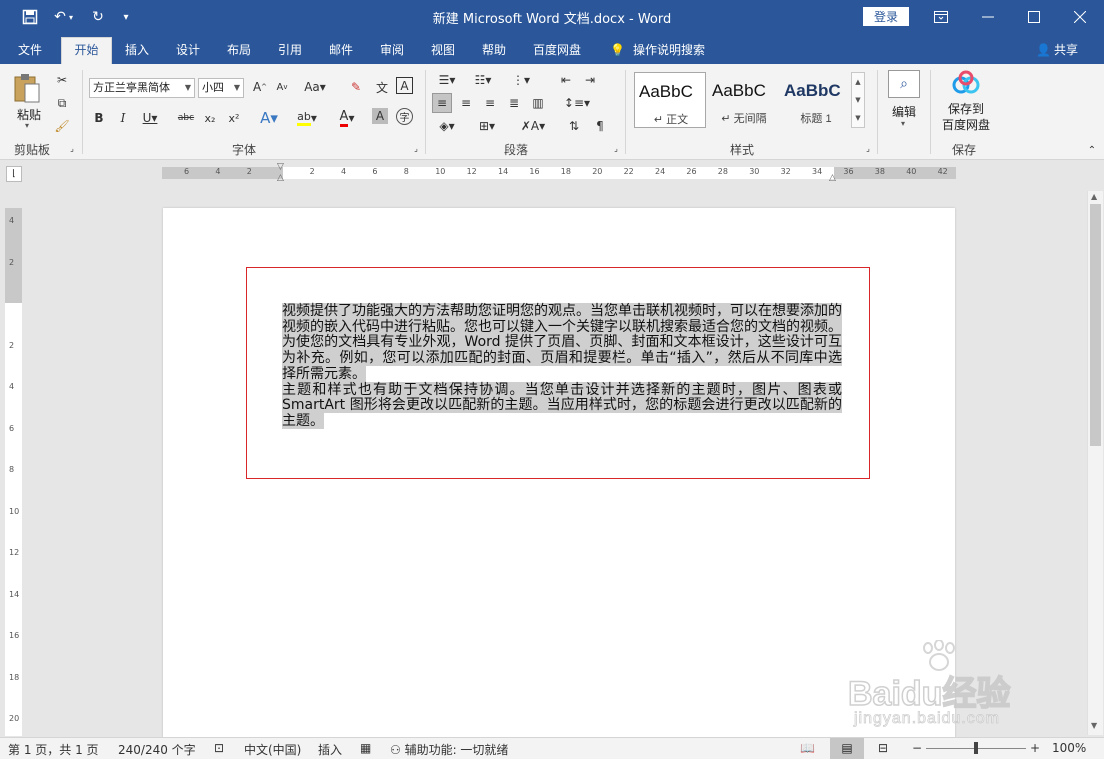  What do you see at coordinates (832, 178) in the screenshot?
I see `right-indent-marker: △` at bounding box center [832, 178].